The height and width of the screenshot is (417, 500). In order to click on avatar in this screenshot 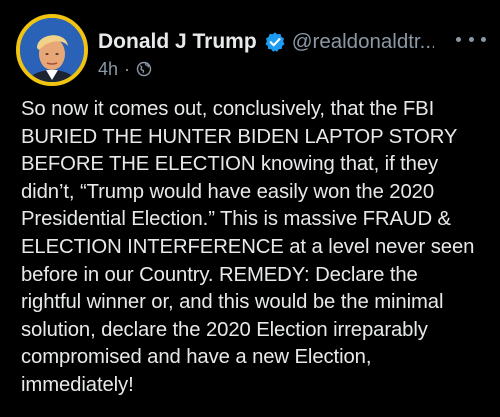, I will do `click(52, 50)`.